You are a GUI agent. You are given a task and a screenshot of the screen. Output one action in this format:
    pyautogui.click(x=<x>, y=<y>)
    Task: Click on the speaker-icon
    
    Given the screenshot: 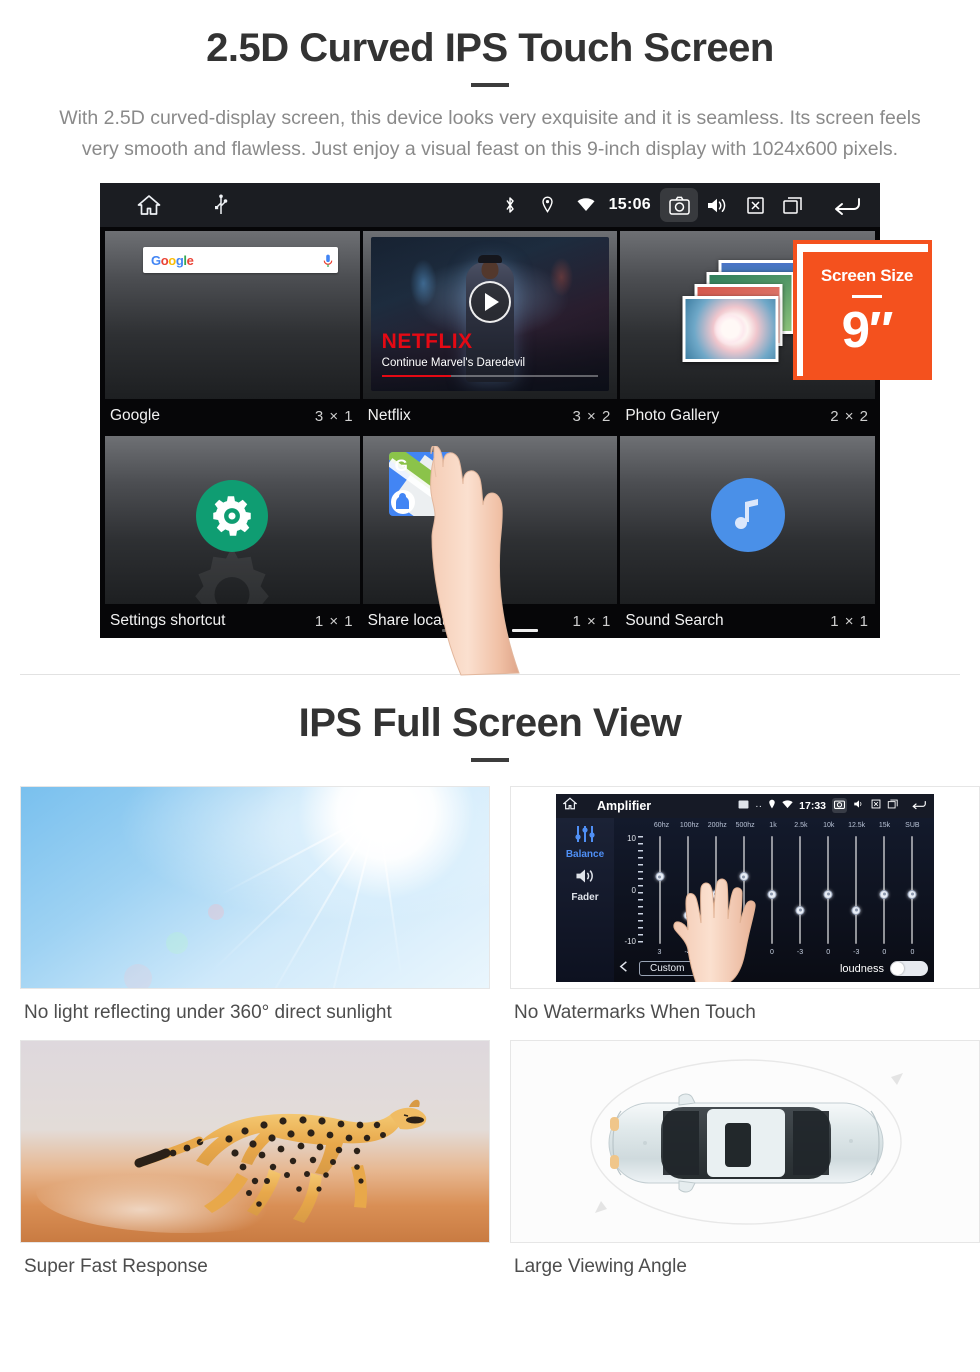 What is the action you would take?
    pyautogui.click(x=585, y=878)
    